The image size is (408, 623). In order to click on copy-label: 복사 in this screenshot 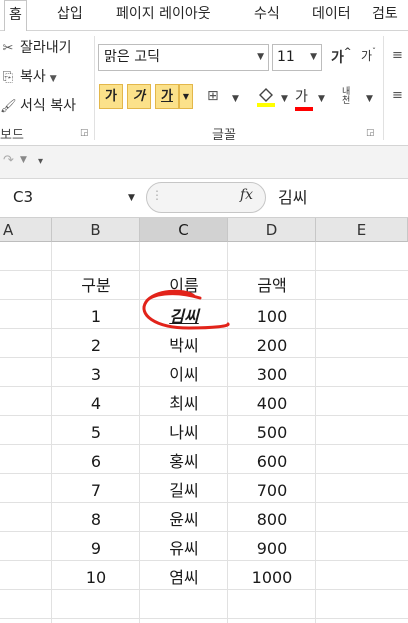, I will do `click(33, 77)`.